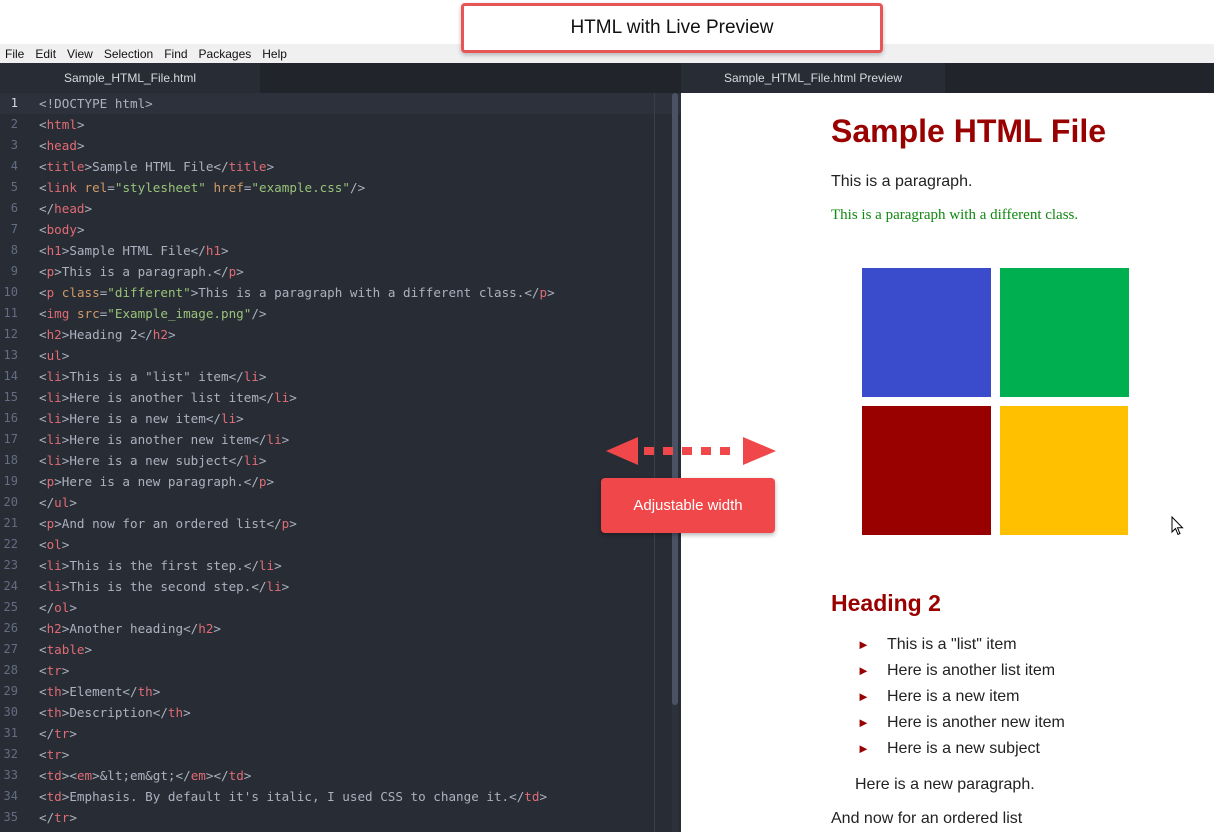 This screenshot has height=832, width=1214. Describe the element at coordinates (10, 544) in the screenshot. I see `line-number: 22` at that location.